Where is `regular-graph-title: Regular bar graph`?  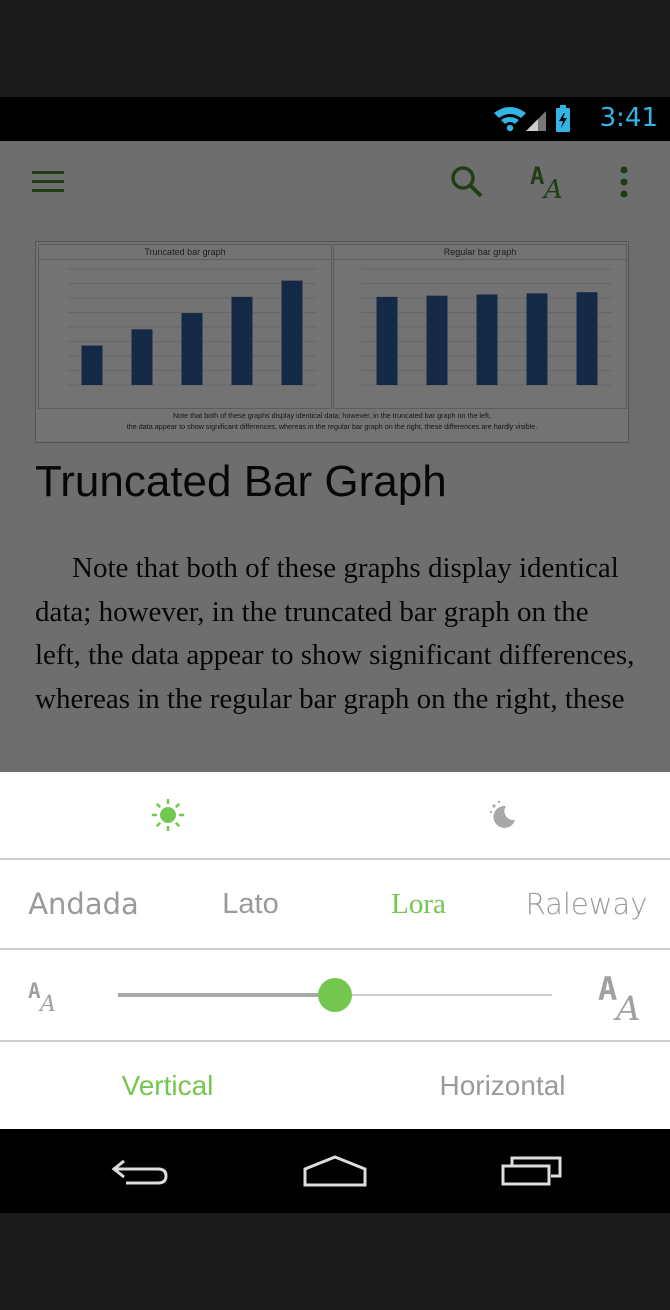 regular-graph-title: Regular bar graph is located at coordinates (480, 253).